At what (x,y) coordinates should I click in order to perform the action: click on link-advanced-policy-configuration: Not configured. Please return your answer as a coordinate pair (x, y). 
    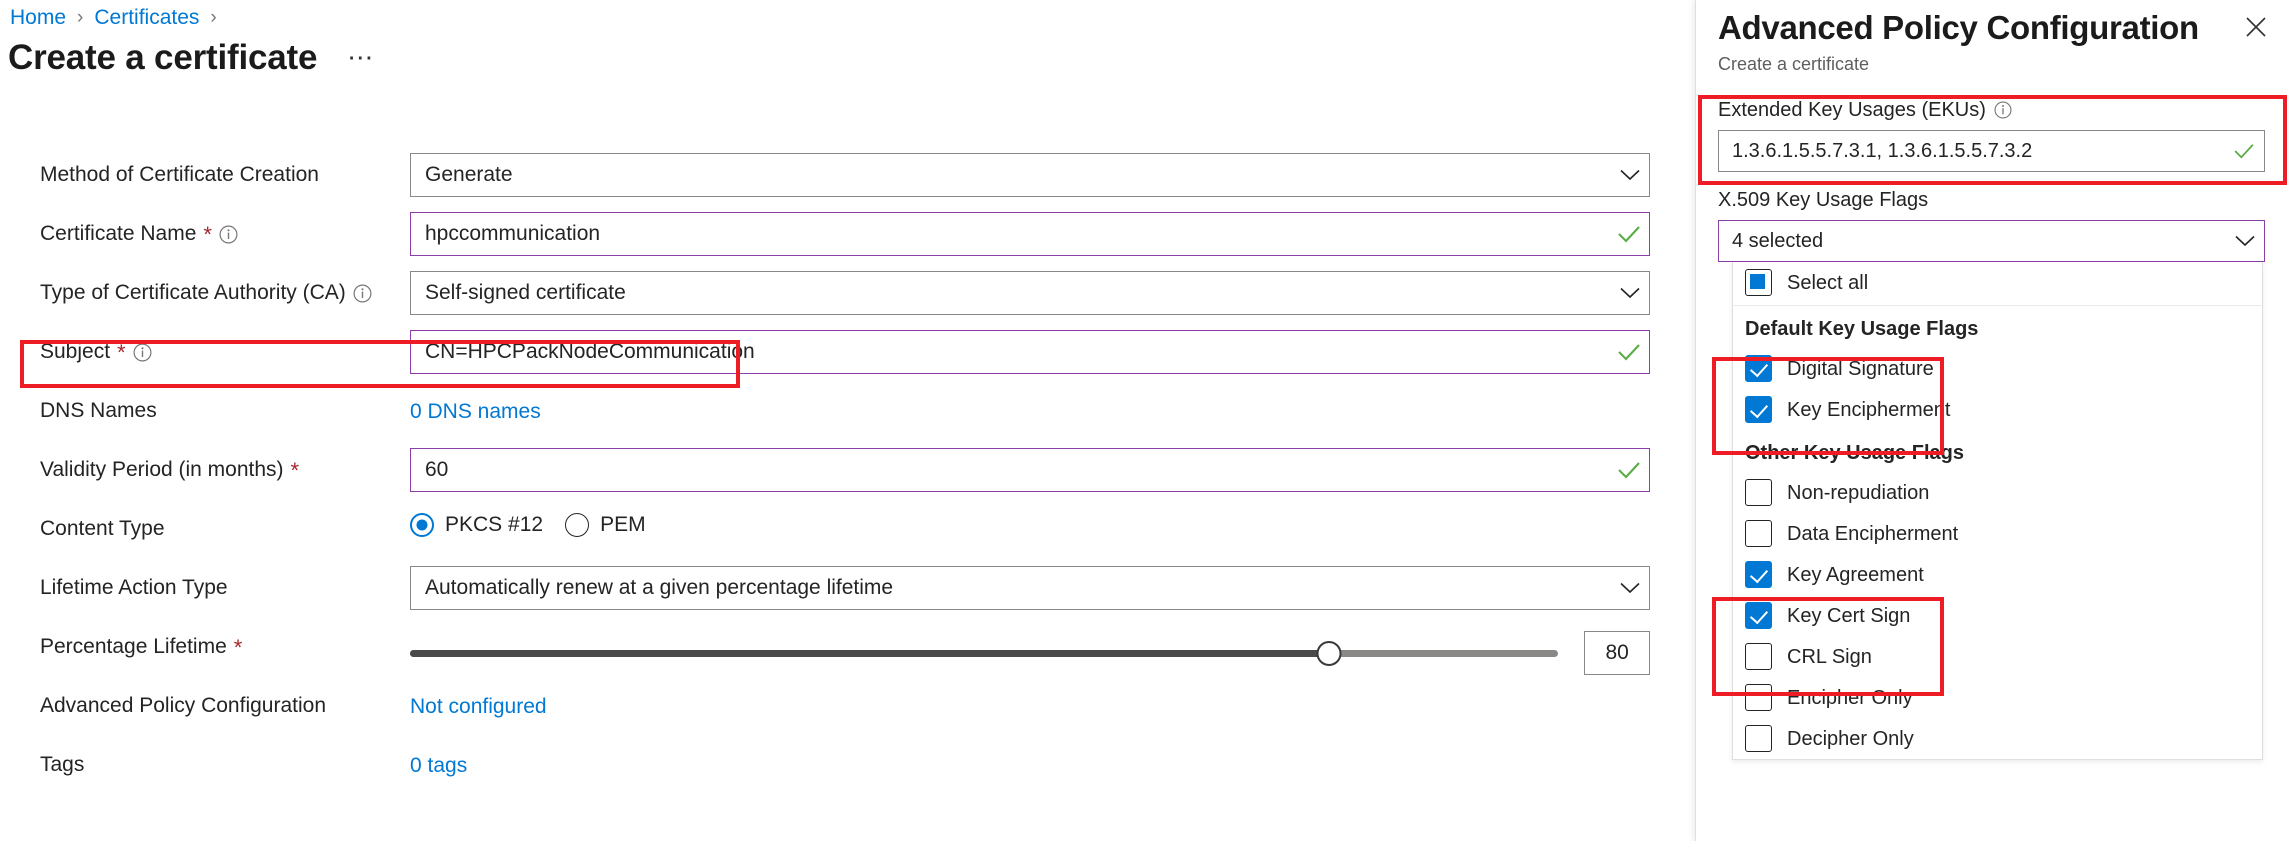
    Looking at the image, I should click on (478, 703).